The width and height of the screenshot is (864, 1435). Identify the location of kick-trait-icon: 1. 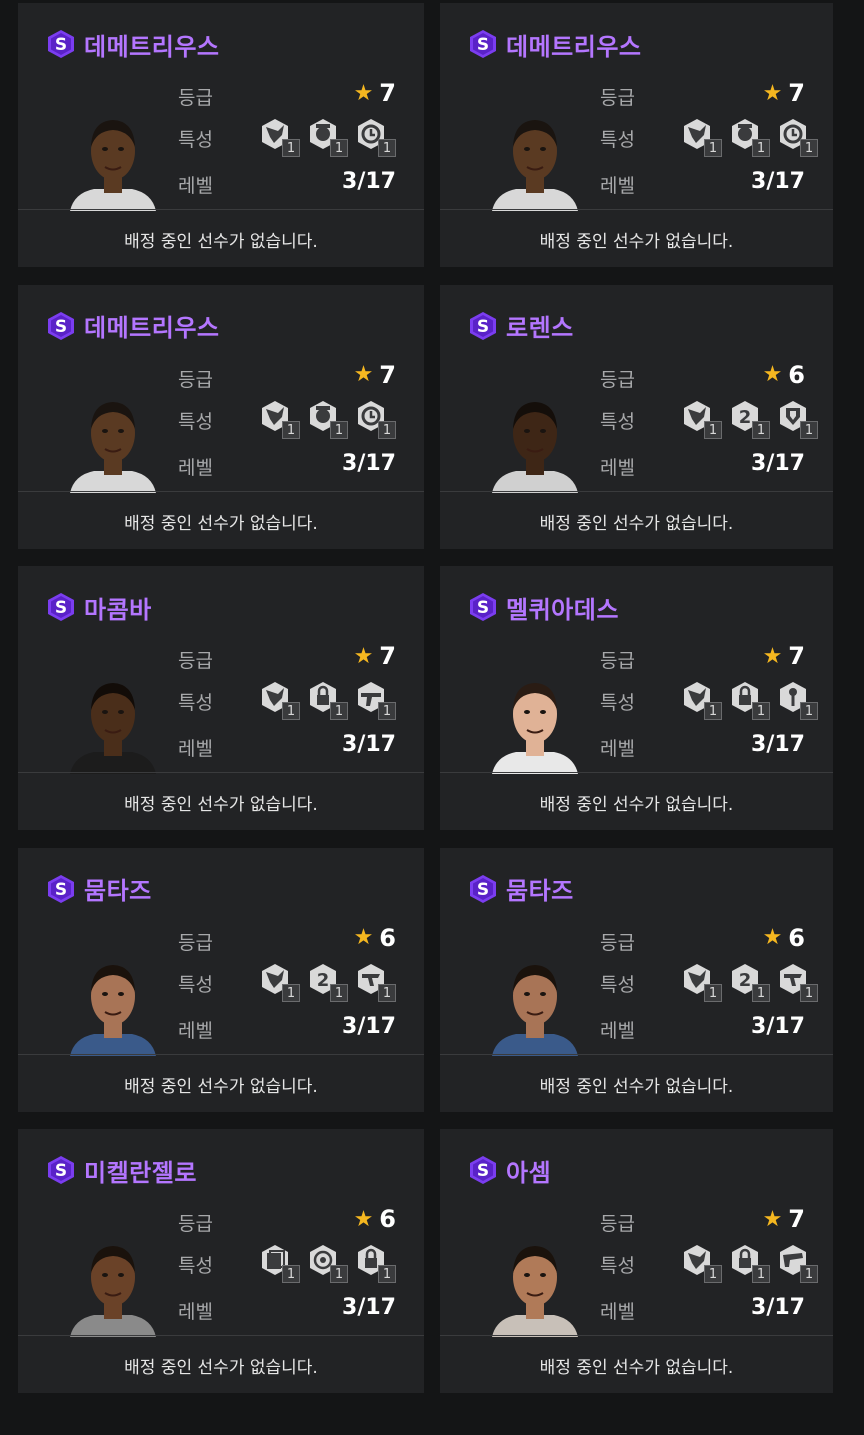
(375, 700).